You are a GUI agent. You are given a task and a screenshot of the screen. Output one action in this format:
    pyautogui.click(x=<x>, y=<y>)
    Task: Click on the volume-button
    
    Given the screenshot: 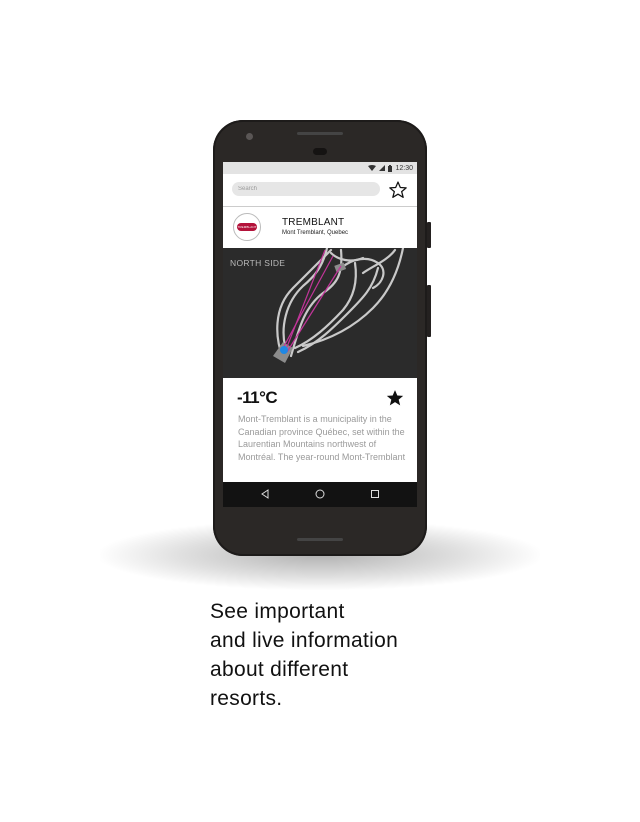 What is the action you would take?
    pyautogui.click(x=429, y=235)
    